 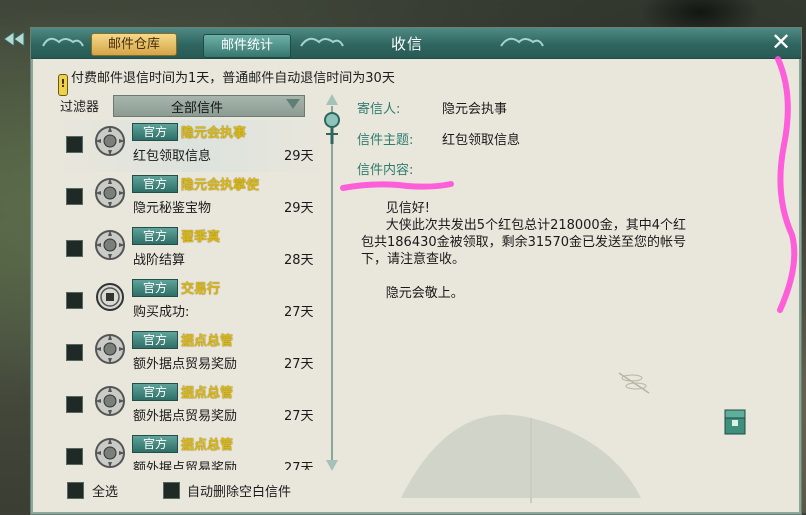 I want to click on mail-sender: 翟季真, so click(x=201, y=237).